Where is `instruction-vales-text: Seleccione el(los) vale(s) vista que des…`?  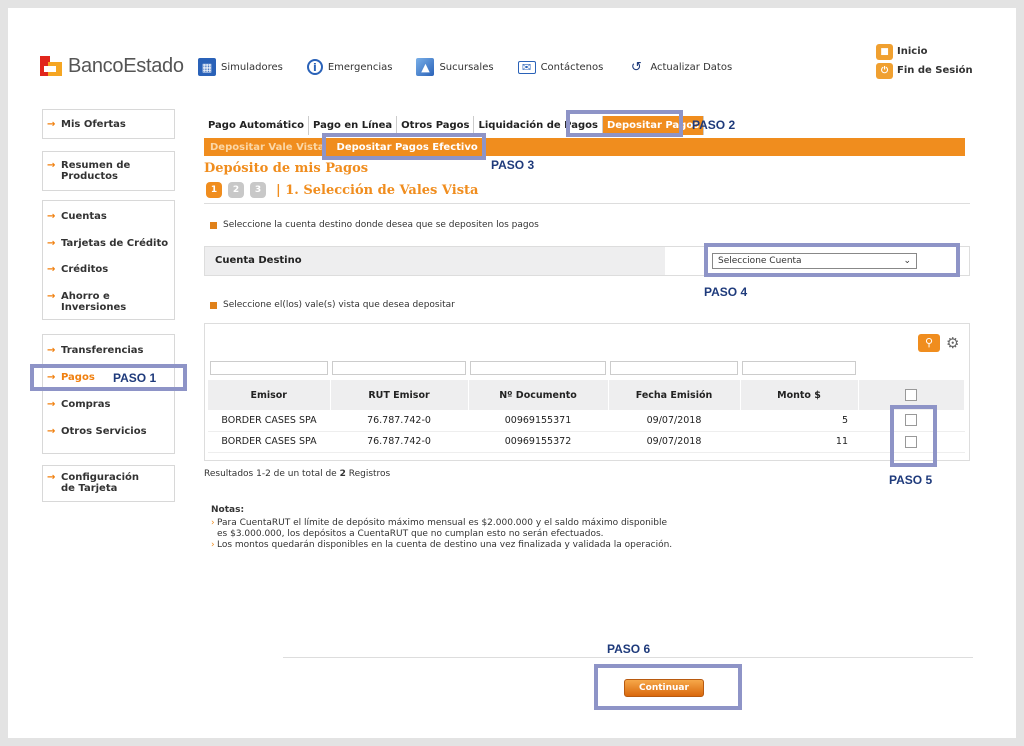 instruction-vales-text: Seleccione el(los) vale(s) vista que des… is located at coordinates (339, 305).